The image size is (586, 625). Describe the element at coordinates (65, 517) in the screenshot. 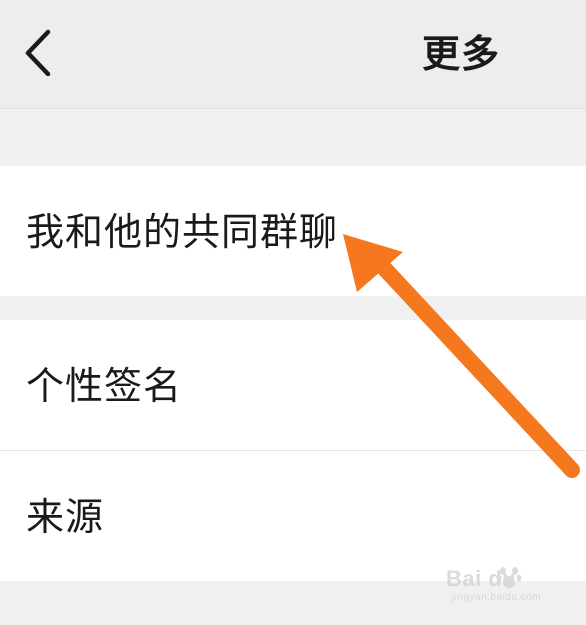

I see `list-item-label: 来源` at that location.